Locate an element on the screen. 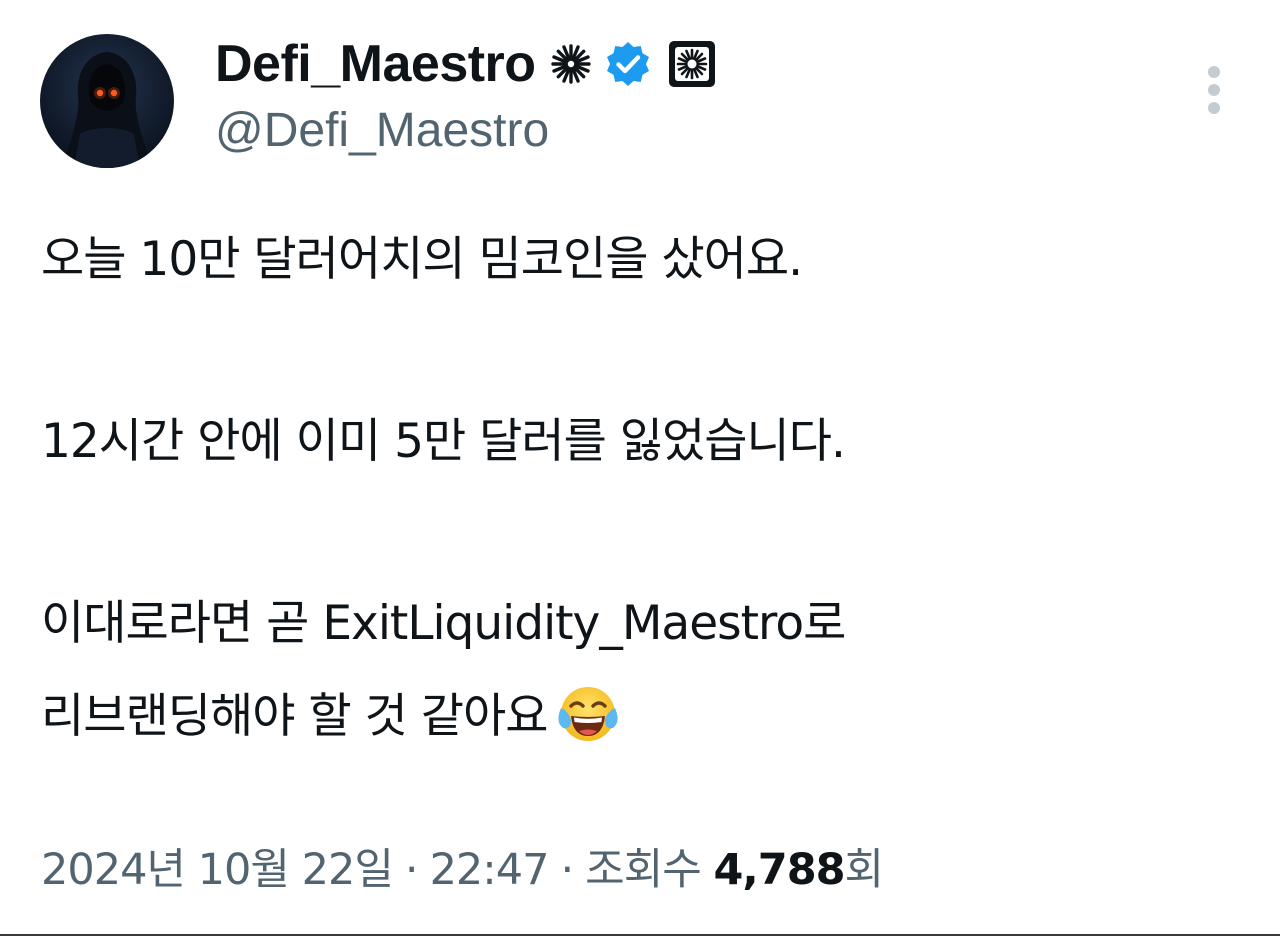 The height and width of the screenshot is (938, 1280). more-options-button is located at coordinates (1214, 90).